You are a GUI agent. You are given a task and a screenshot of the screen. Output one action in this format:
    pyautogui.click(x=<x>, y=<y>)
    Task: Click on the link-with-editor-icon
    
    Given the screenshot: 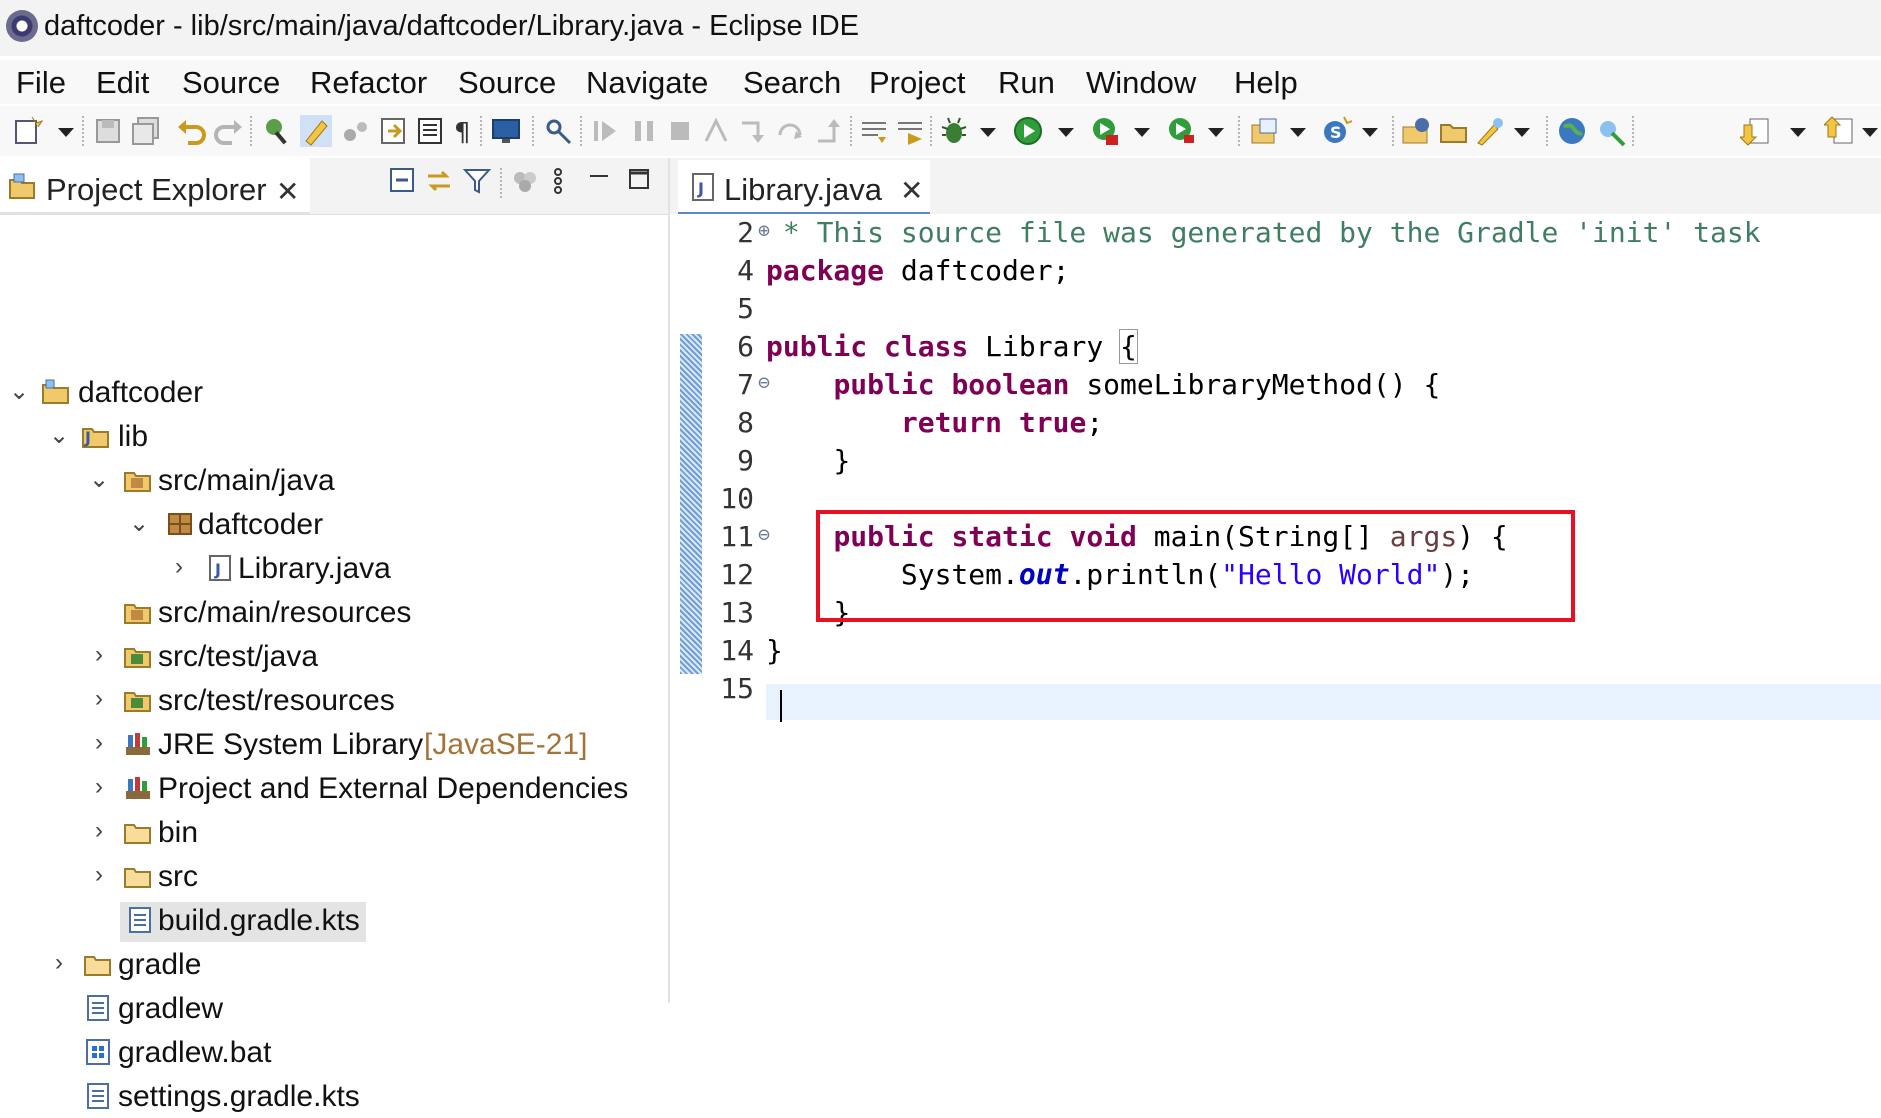 What is the action you would take?
    pyautogui.click(x=439, y=181)
    